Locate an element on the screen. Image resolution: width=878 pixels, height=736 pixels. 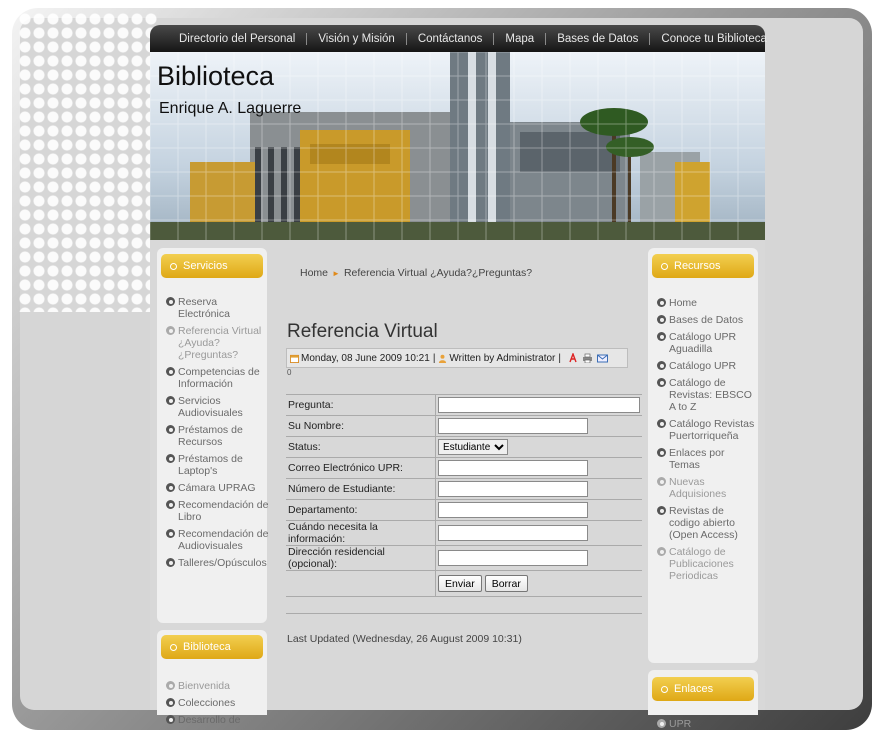
nav-conoce-biblioteca: Conoce tu Biblioteca is located at coordinates (713, 39).